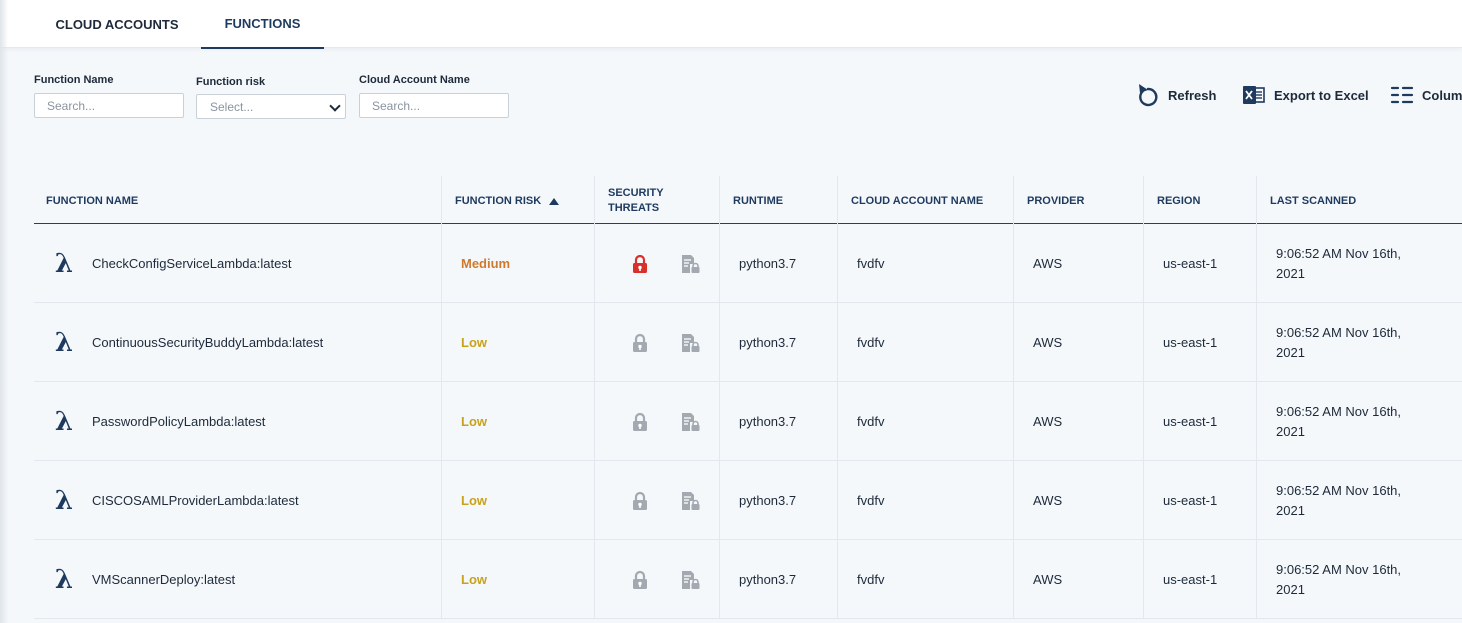 This screenshot has height=623, width=1462. What do you see at coordinates (207, 342) in the screenshot?
I see `function-name: ContinuousSecurityBuddyLambda:latest` at bounding box center [207, 342].